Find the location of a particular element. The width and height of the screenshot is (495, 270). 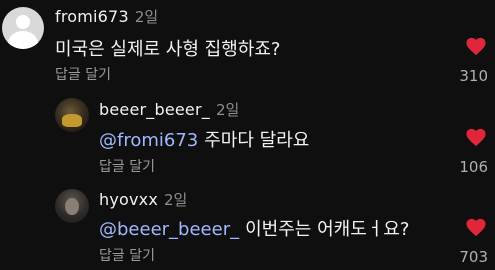

comment-text: @beeer_beeer_ 이번주는 어캐도ㅓ요? is located at coordinates (254, 228).